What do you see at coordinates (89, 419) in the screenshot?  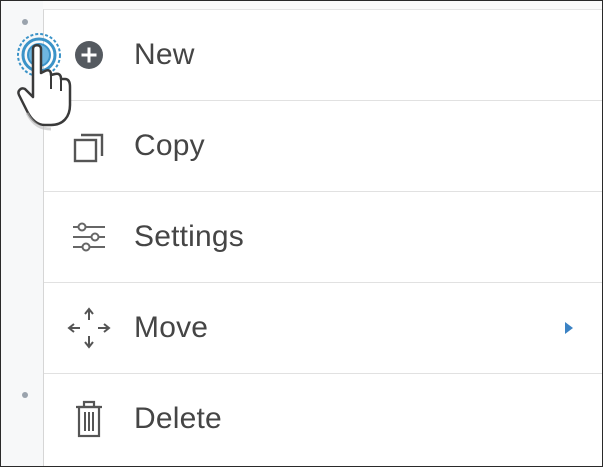 I see `trash-icon` at bounding box center [89, 419].